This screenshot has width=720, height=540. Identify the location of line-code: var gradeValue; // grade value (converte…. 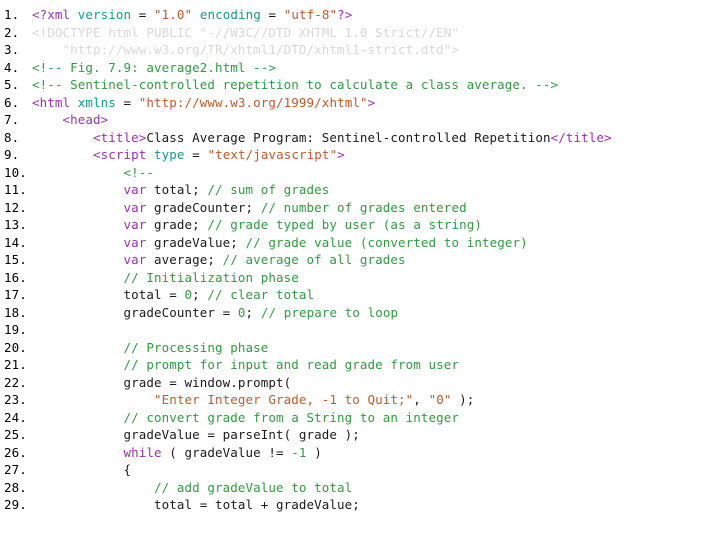
(280, 243).